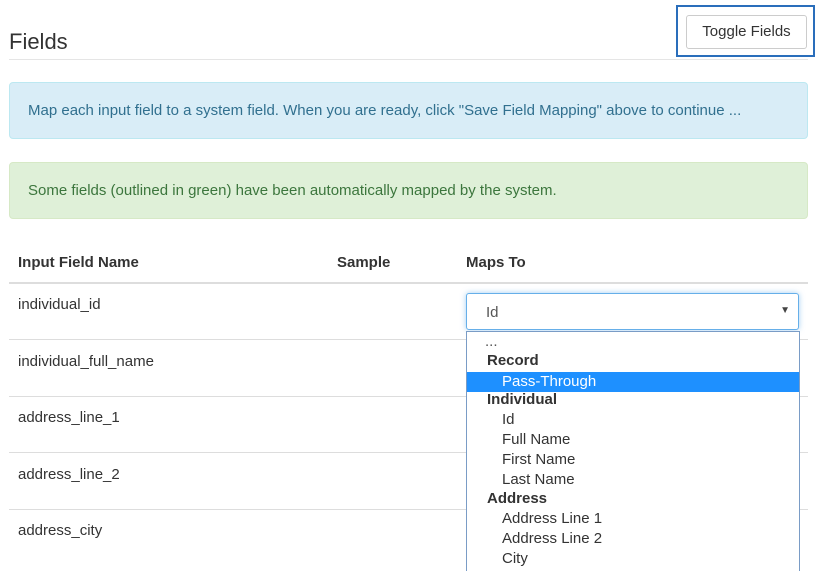  I want to click on optgroup-record: Record, so click(513, 360).